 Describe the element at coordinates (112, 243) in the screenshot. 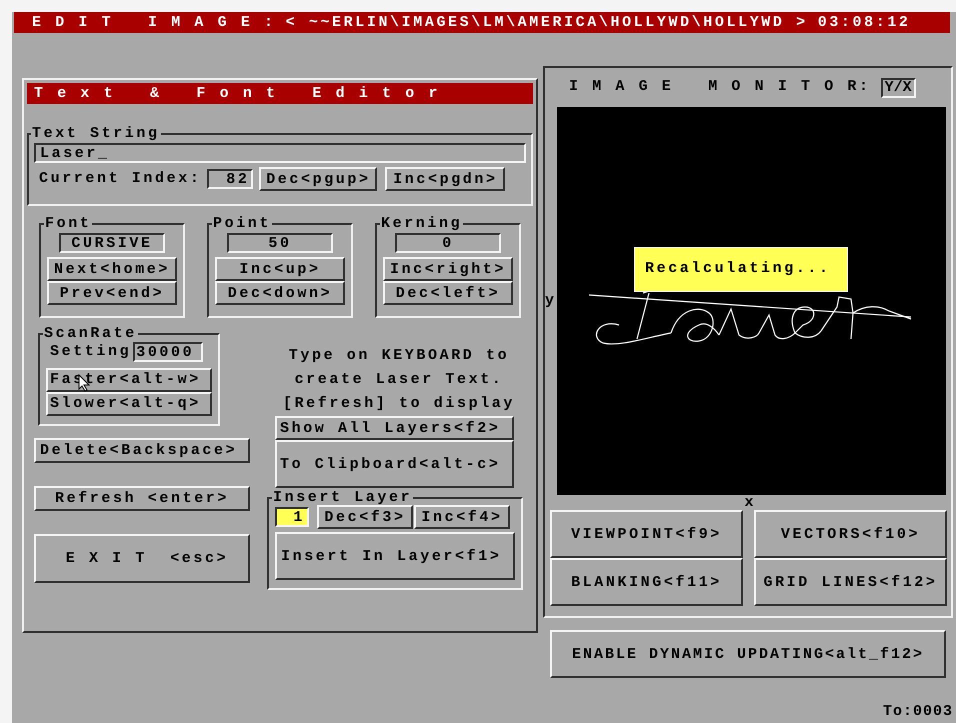

I see `value-field: CURSIVE` at that location.